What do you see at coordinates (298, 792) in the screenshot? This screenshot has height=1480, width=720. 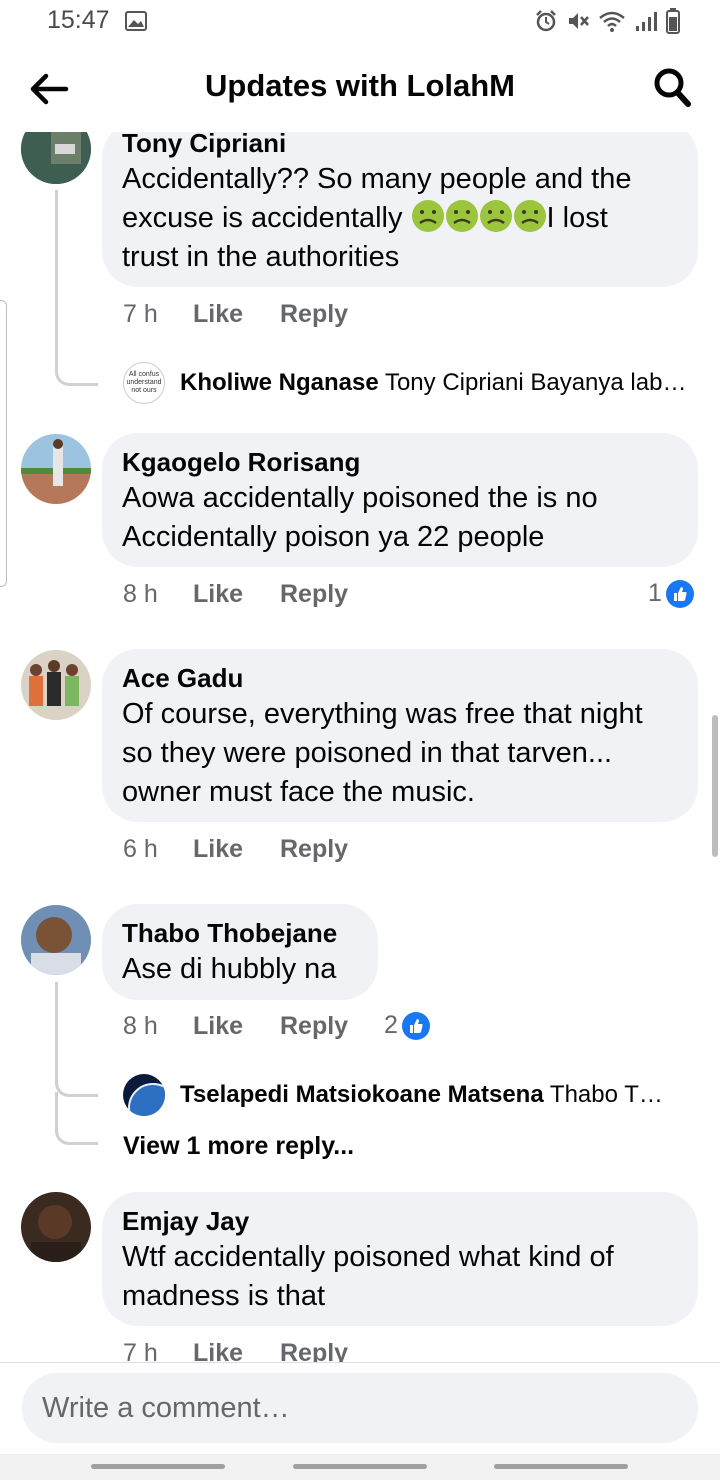 I see `comment-line: owner must face the music.` at bounding box center [298, 792].